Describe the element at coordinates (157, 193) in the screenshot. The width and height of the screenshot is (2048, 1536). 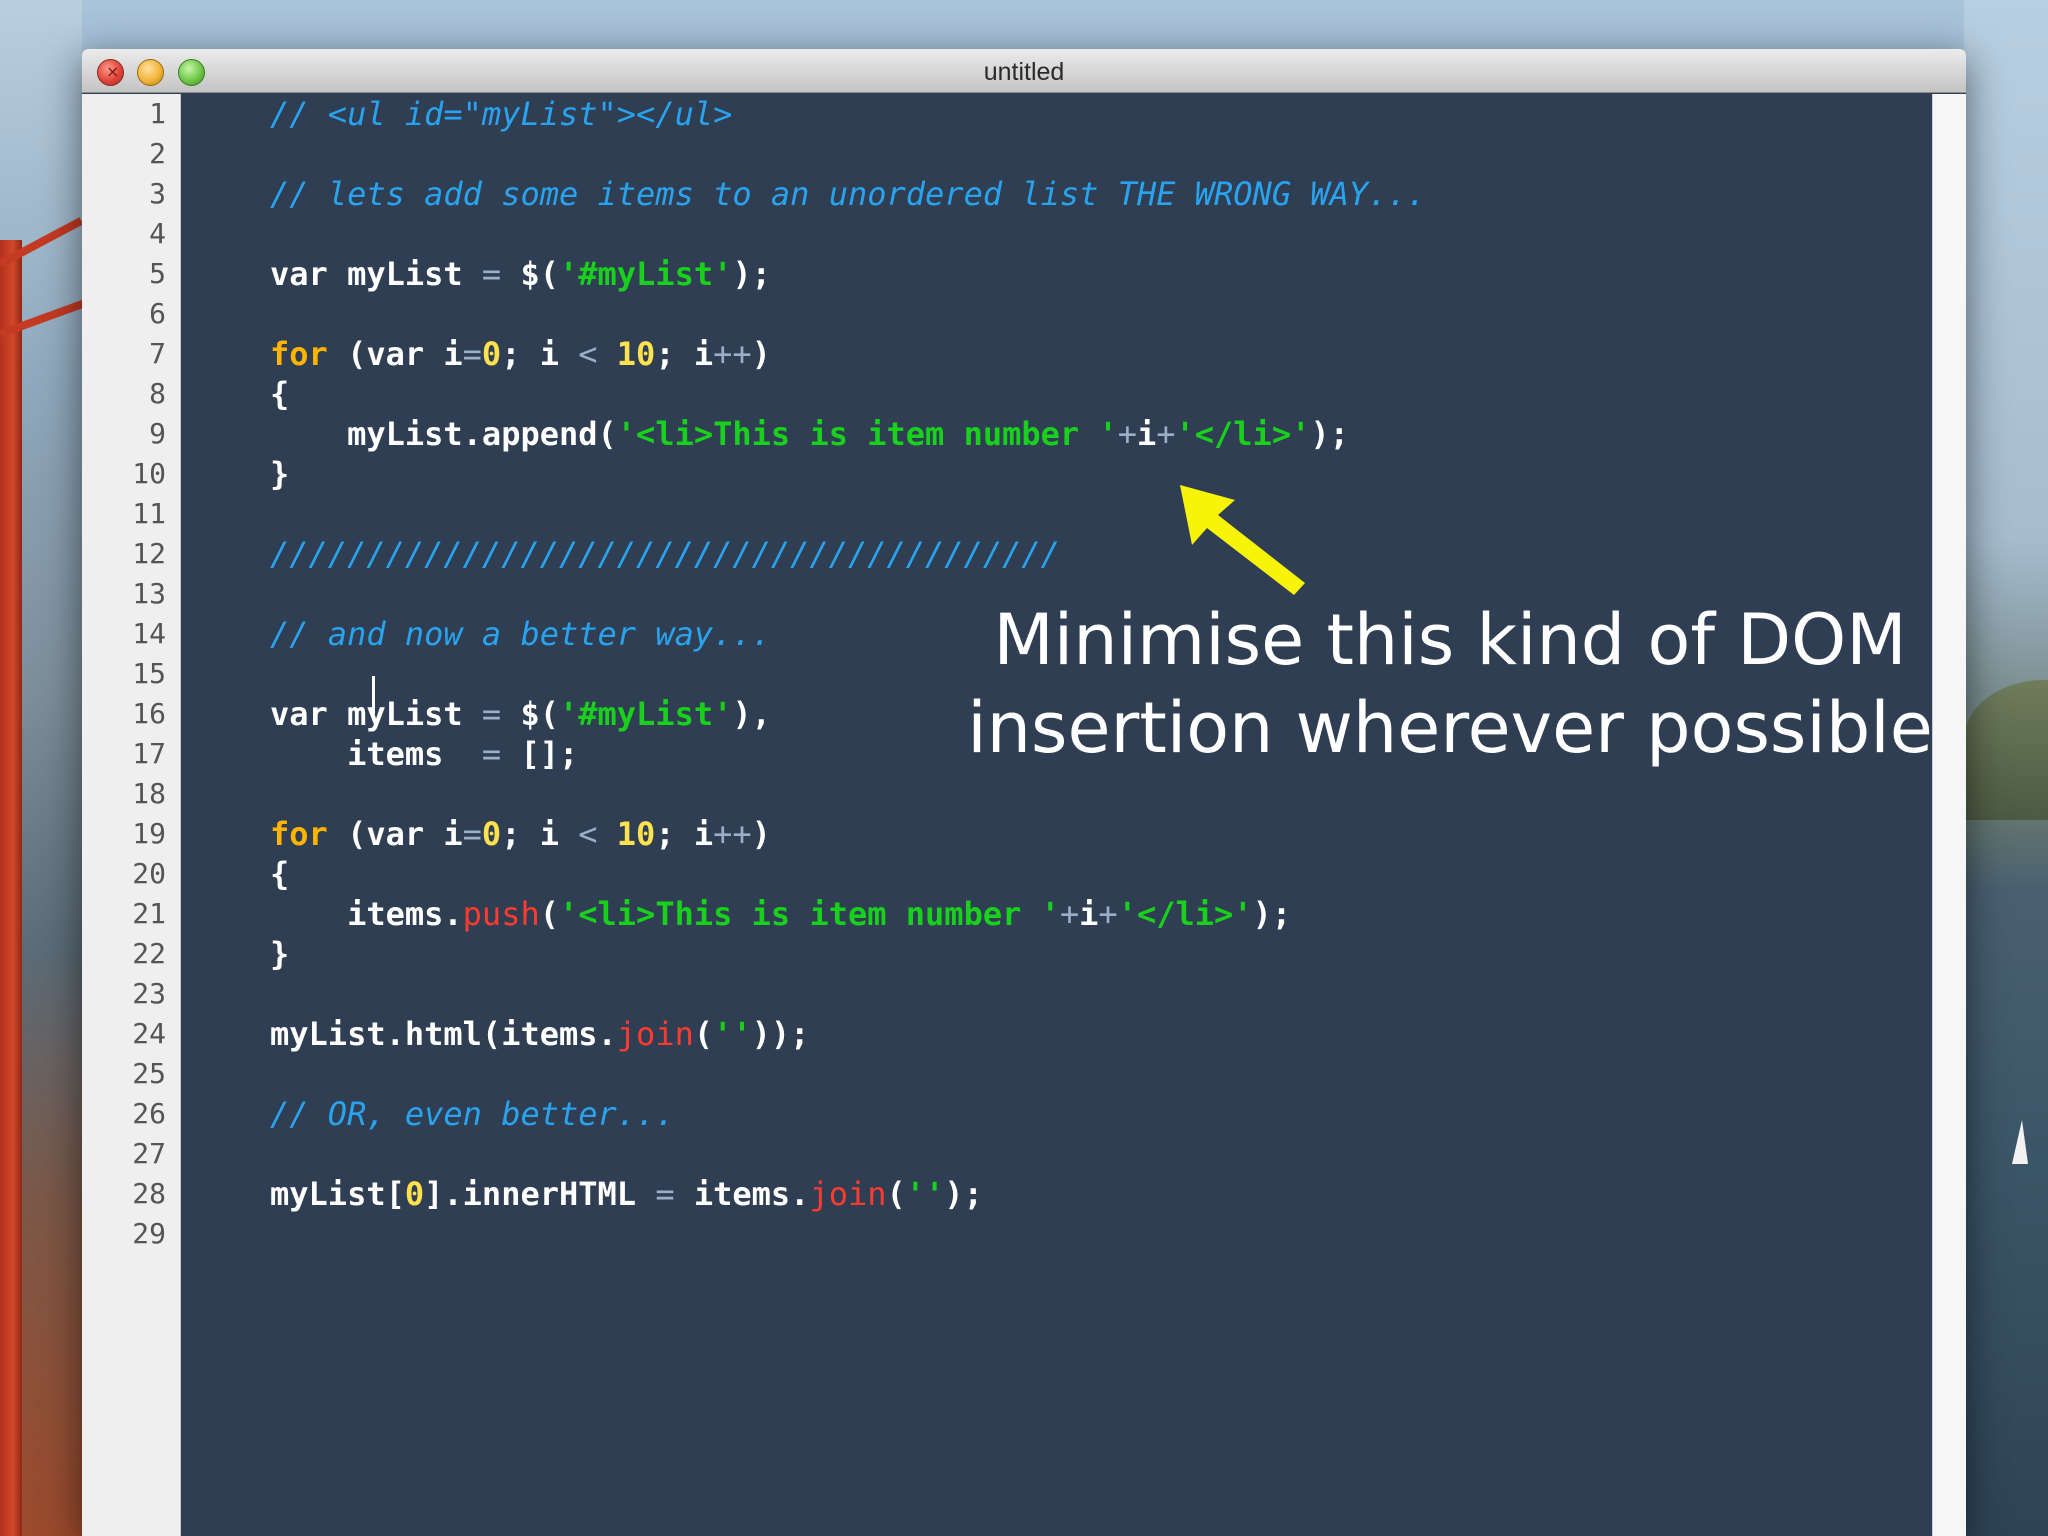
I see `line-number: 3` at that location.